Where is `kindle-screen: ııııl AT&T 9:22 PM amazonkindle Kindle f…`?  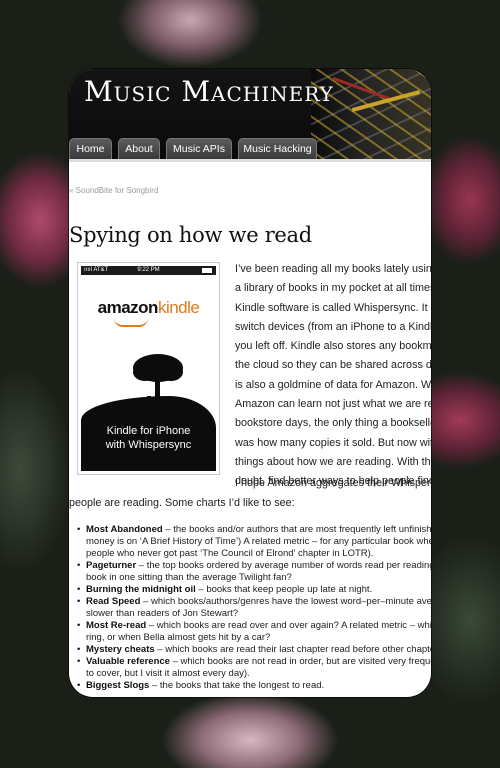
kindle-screen: ııııl AT&T 9:22 PM amazonkindle Kindle f… is located at coordinates (148, 368).